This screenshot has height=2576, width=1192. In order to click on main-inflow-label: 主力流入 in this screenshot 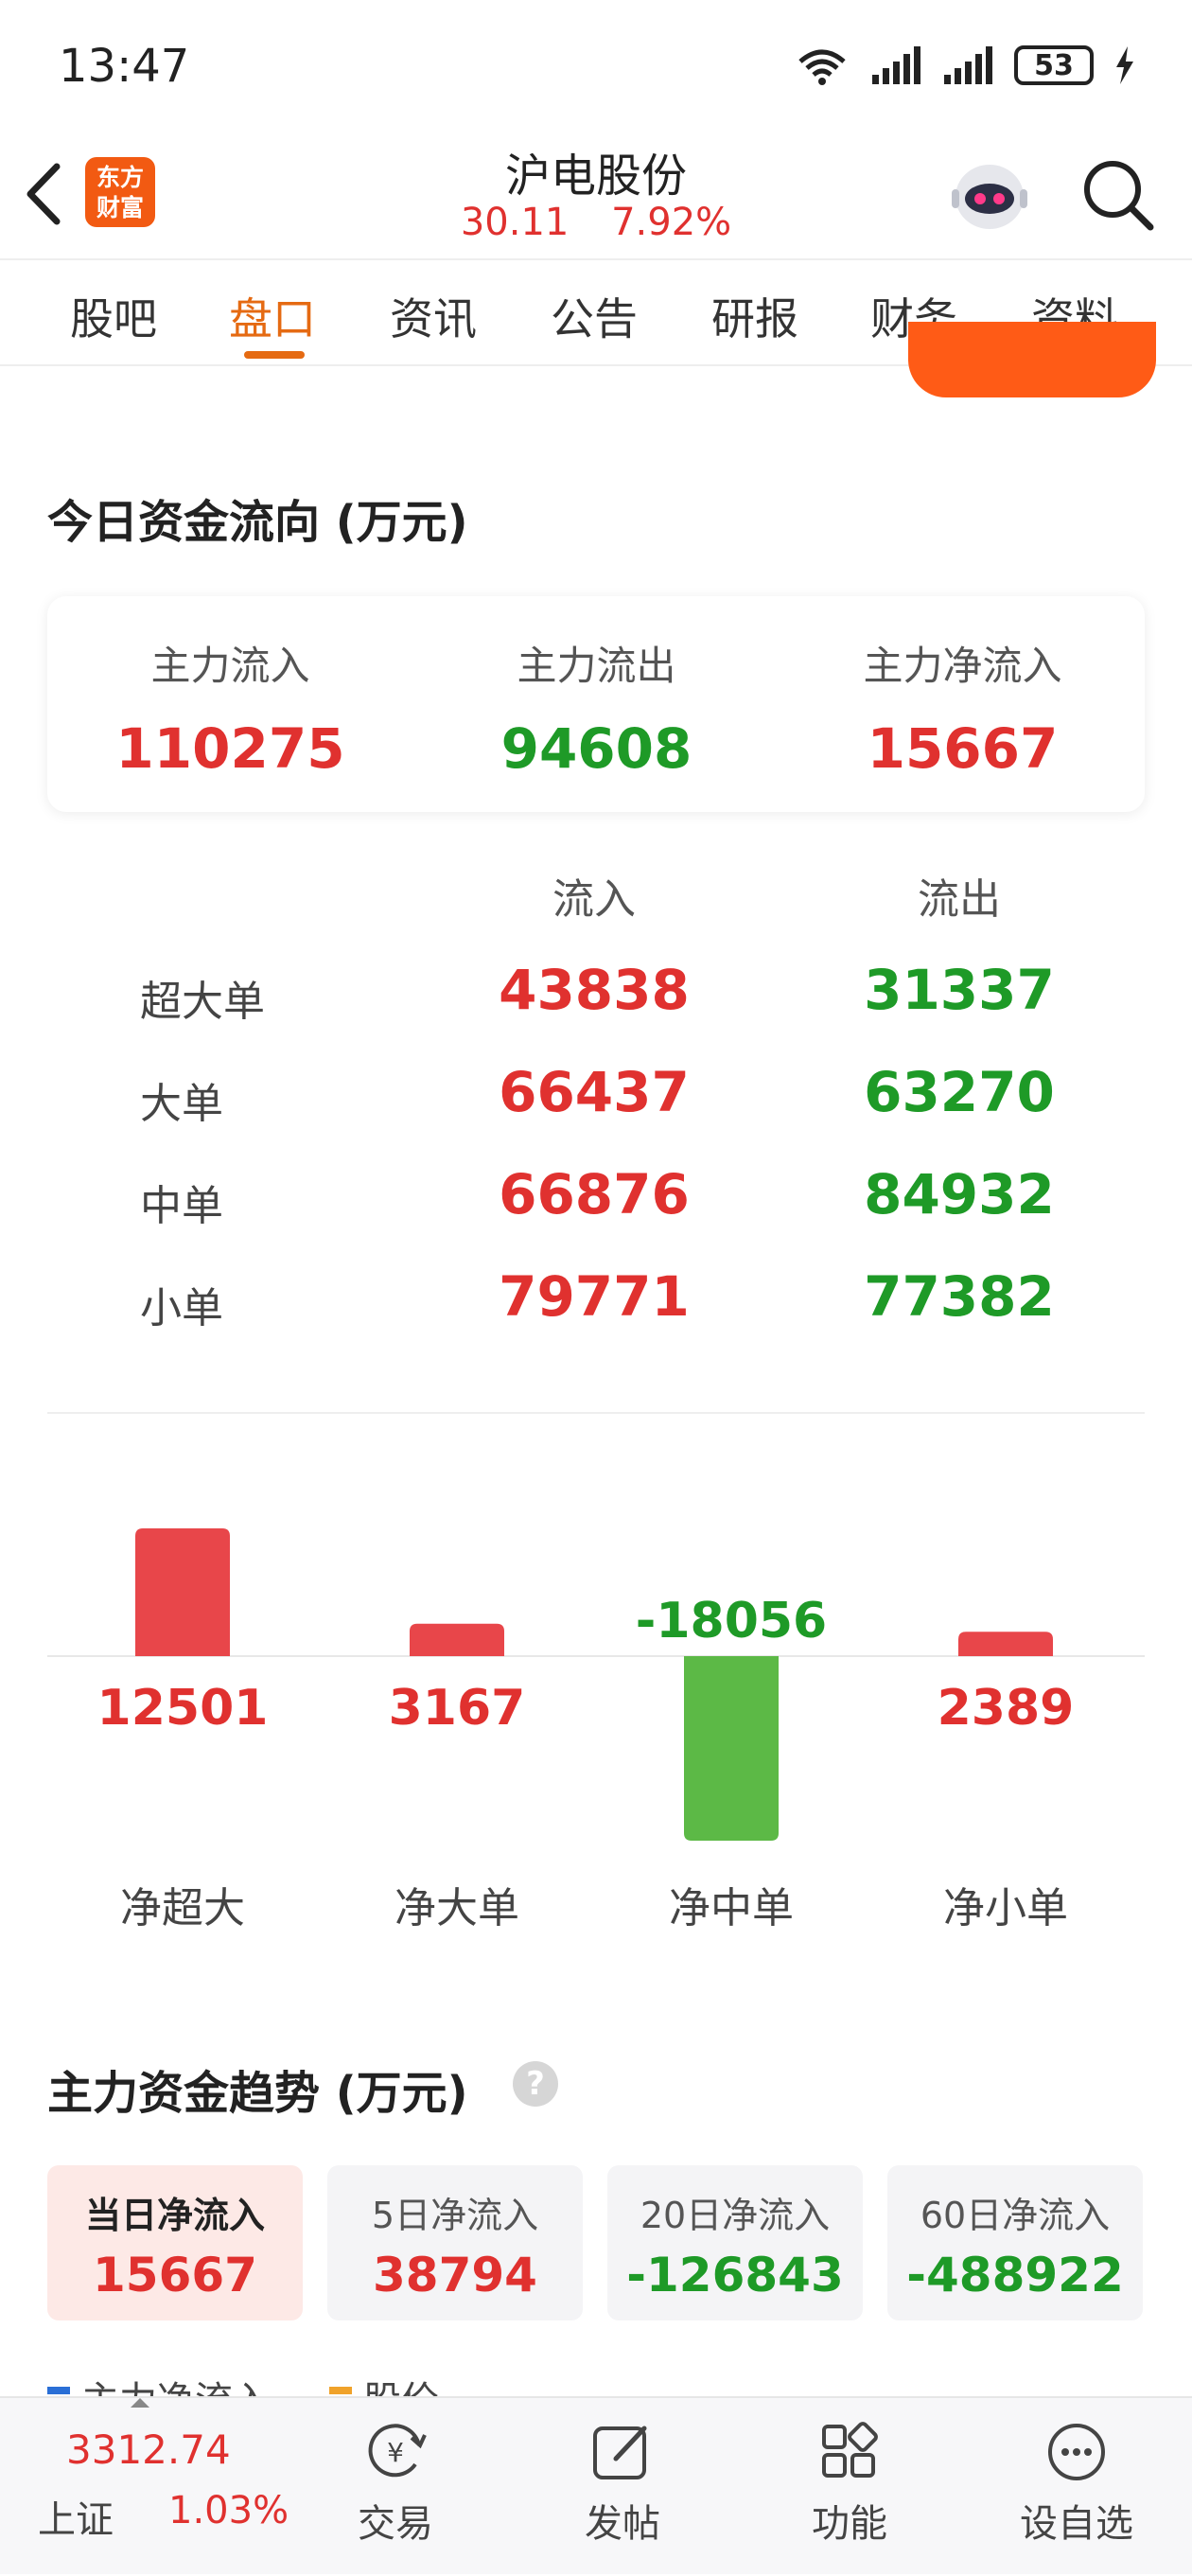, I will do `click(230, 666)`.